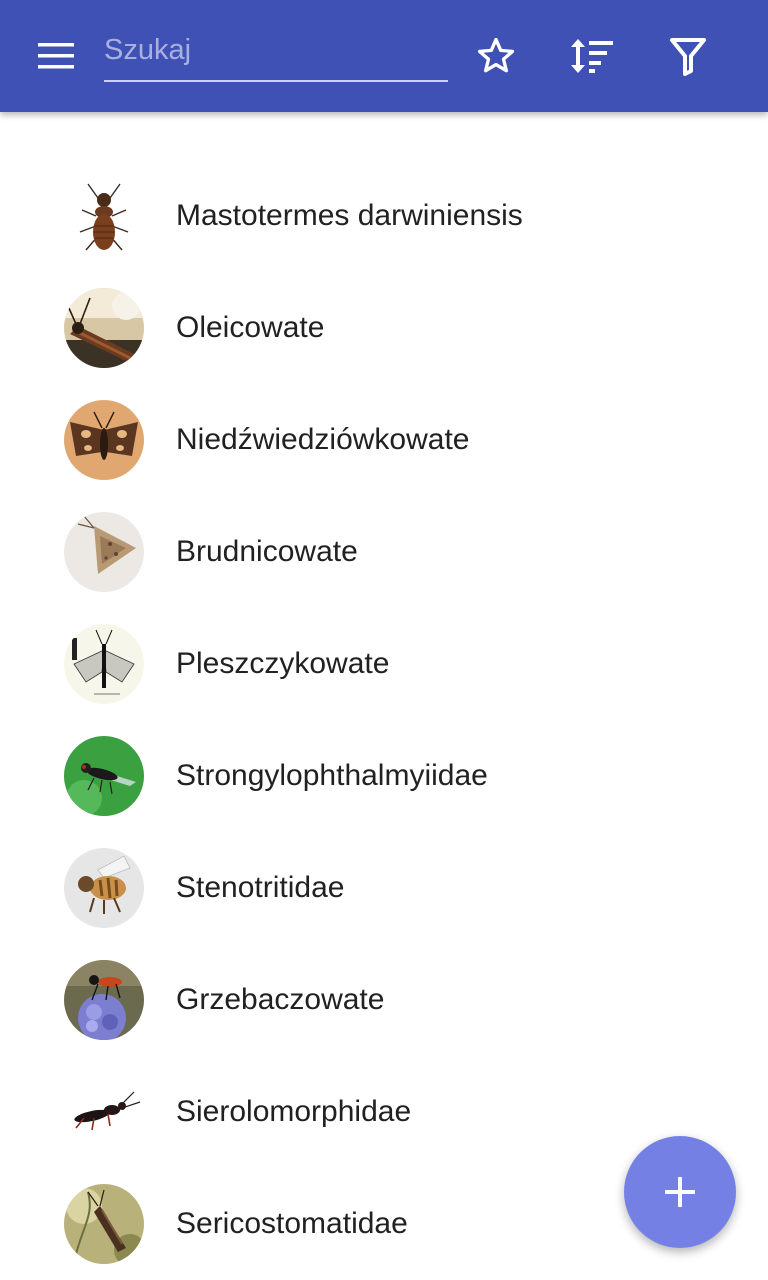 The image size is (768, 1280). I want to click on item-name: Stenotritidae, so click(260, 887).